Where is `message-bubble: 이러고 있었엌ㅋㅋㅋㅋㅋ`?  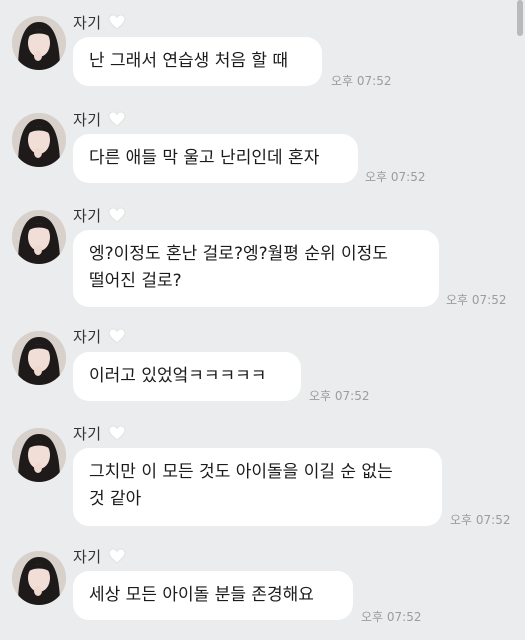 message-bubble: 이러고 있었엌ㅋㅋㅋㅋㅋ is located at coordinates (187, 376).